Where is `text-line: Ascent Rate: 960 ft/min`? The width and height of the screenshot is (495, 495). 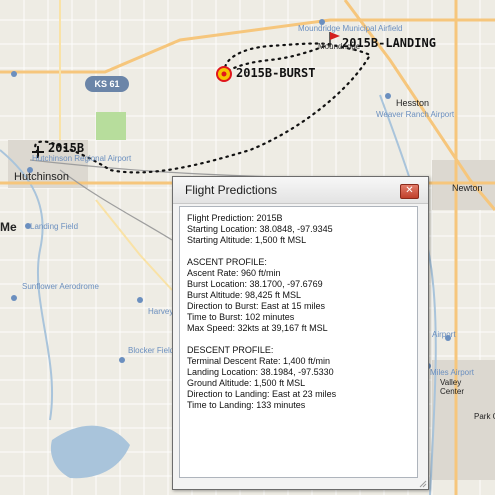
text-line: Ascent Rate: 960 ft/min is located at coordinates (234, 273).